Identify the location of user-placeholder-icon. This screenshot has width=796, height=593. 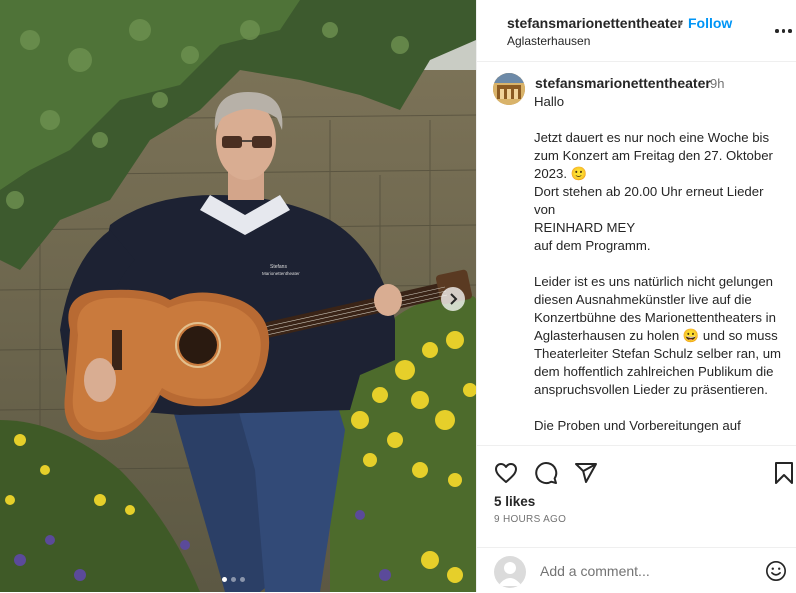
(510, 574).